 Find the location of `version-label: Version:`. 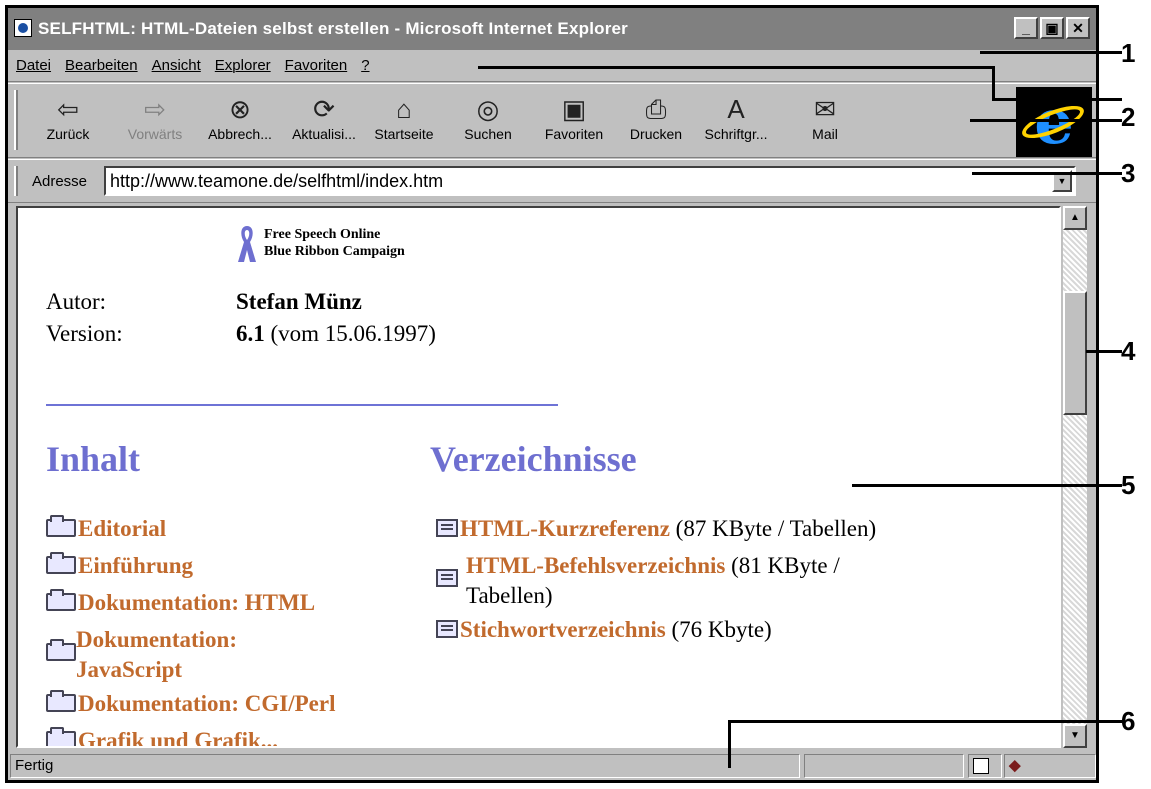

version-label: Version: is located at coordinates (84, 333).